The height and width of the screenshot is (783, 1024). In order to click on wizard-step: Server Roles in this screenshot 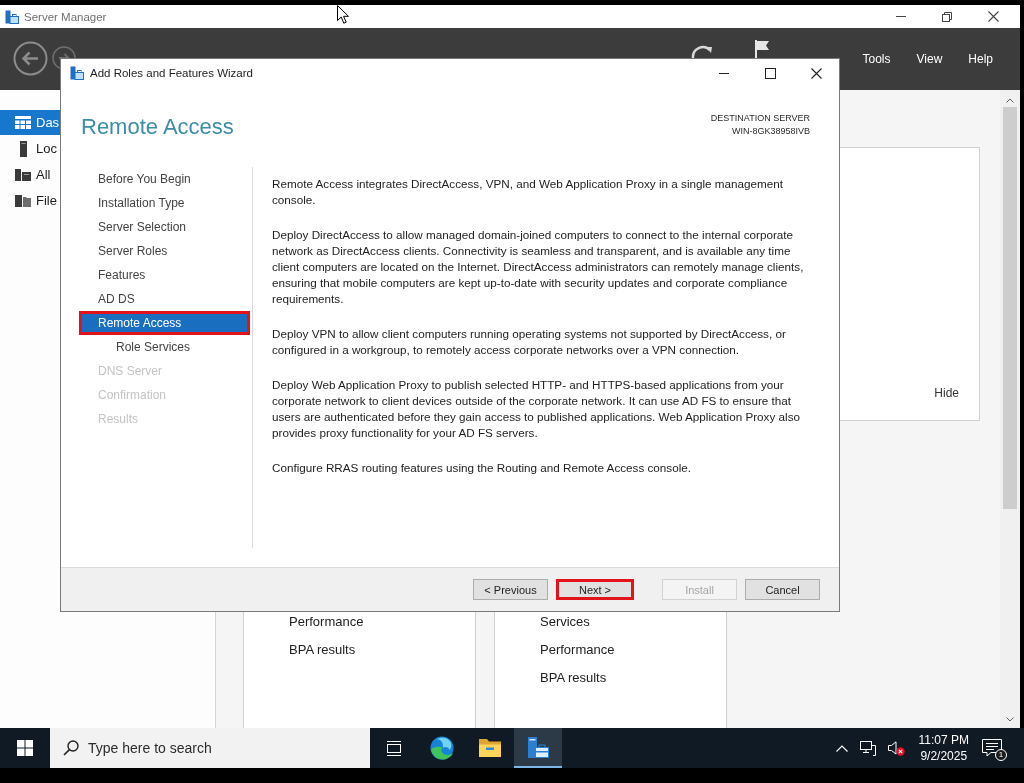, I will do `click(164, 251)`.